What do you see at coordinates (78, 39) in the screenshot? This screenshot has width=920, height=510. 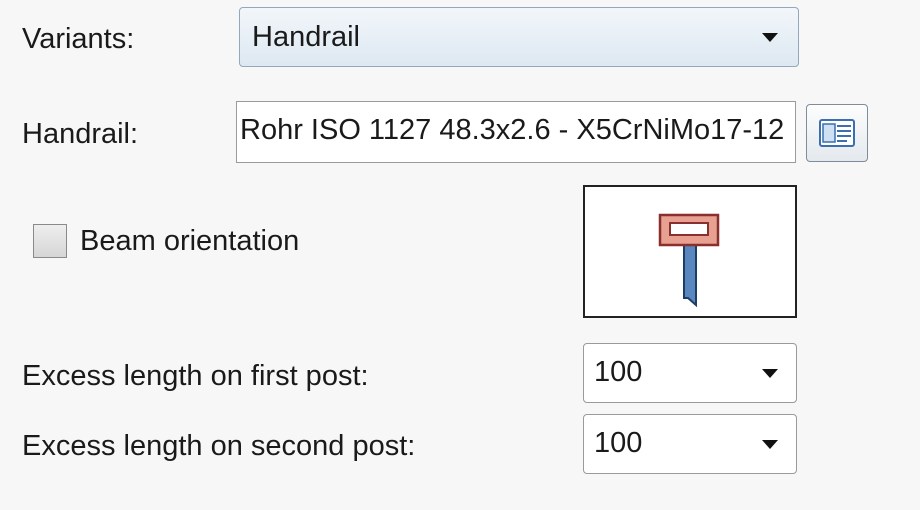 I see `variants-label: Variants:` at bounding box center [78, 39].